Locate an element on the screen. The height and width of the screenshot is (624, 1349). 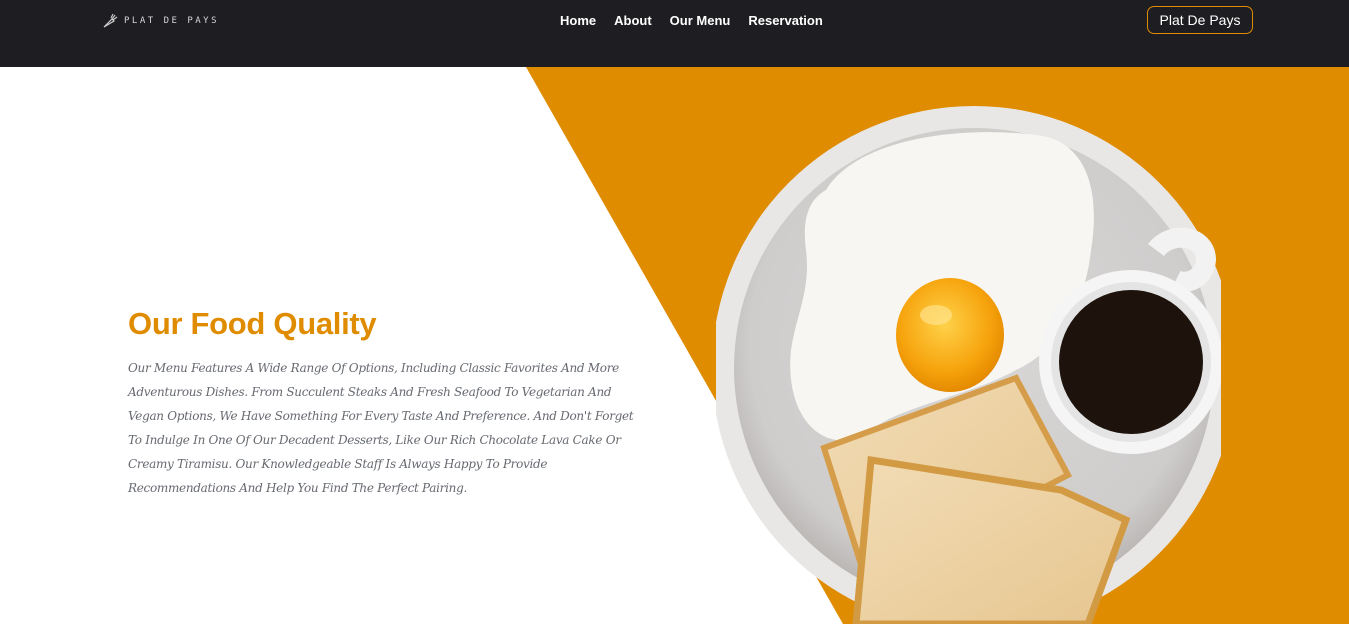
carrot-icon is located at coordinates (110, 20).